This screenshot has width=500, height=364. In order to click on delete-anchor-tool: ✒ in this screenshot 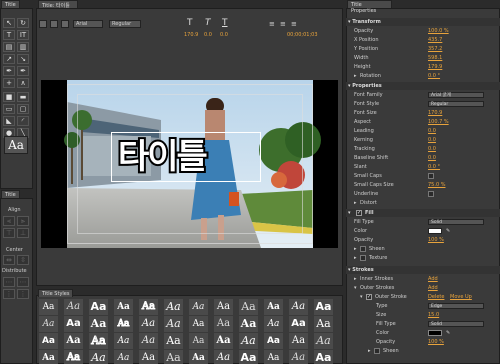, I will do `click(23, 71)`.